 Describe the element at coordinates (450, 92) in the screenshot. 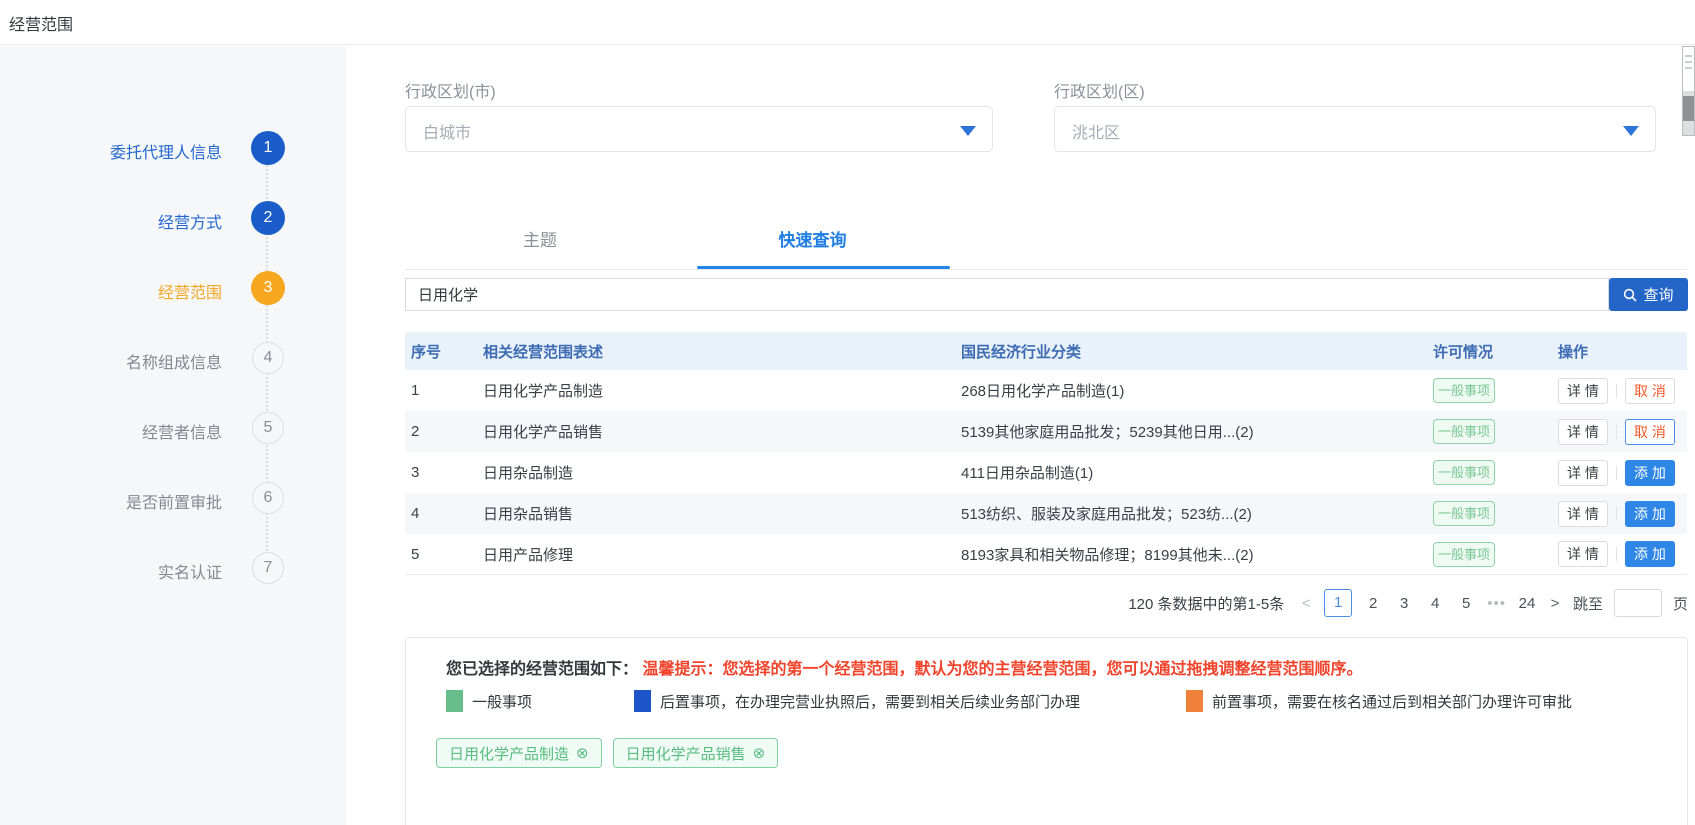

I see `city-select-label: 行政区划(市)` at that location.